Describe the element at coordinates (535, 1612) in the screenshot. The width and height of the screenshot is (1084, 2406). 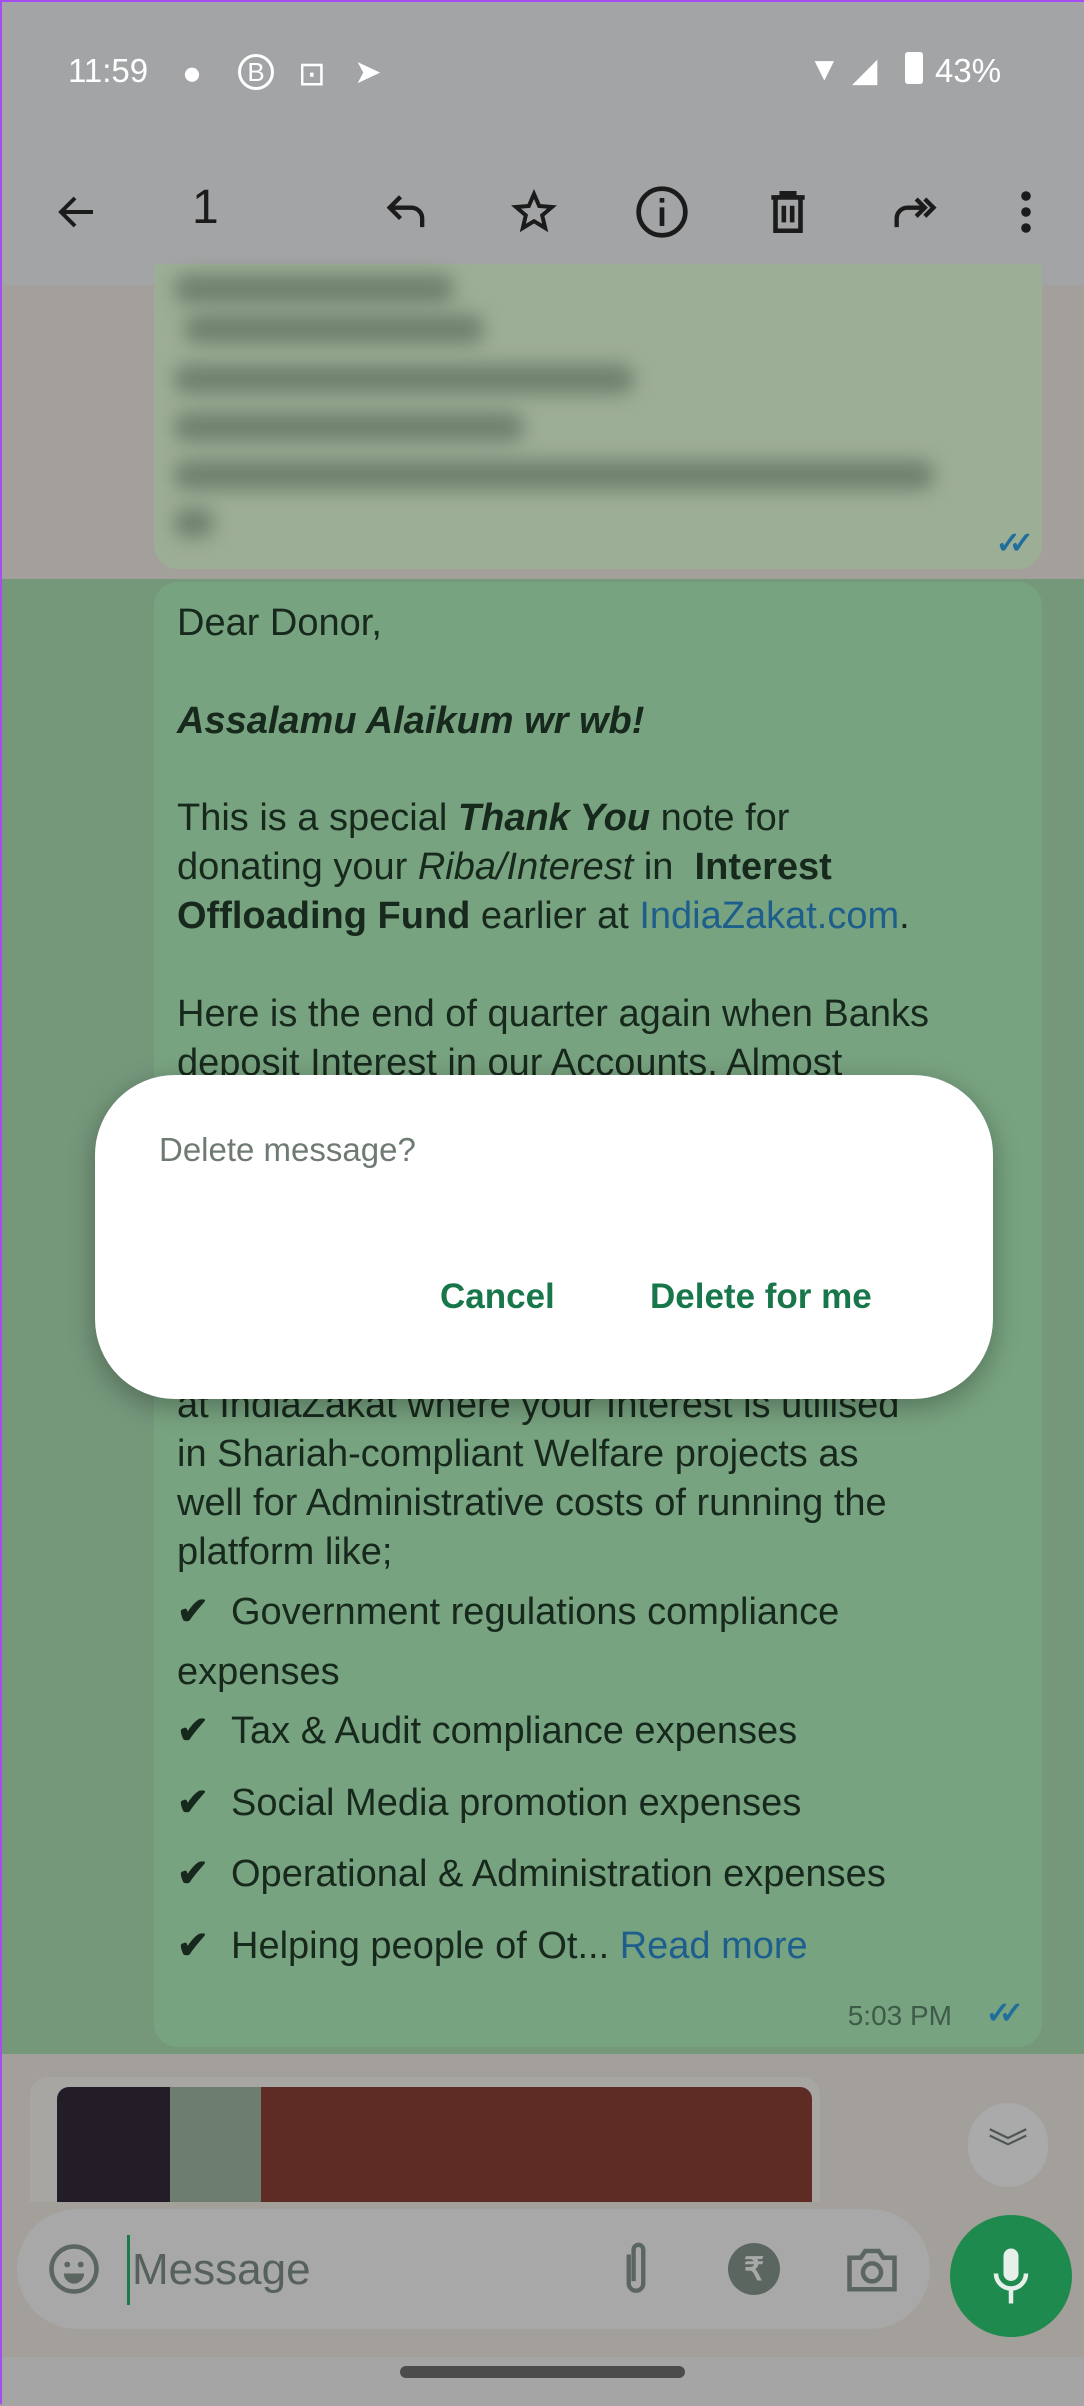
I see `text: Government regulations compliance` at that location.